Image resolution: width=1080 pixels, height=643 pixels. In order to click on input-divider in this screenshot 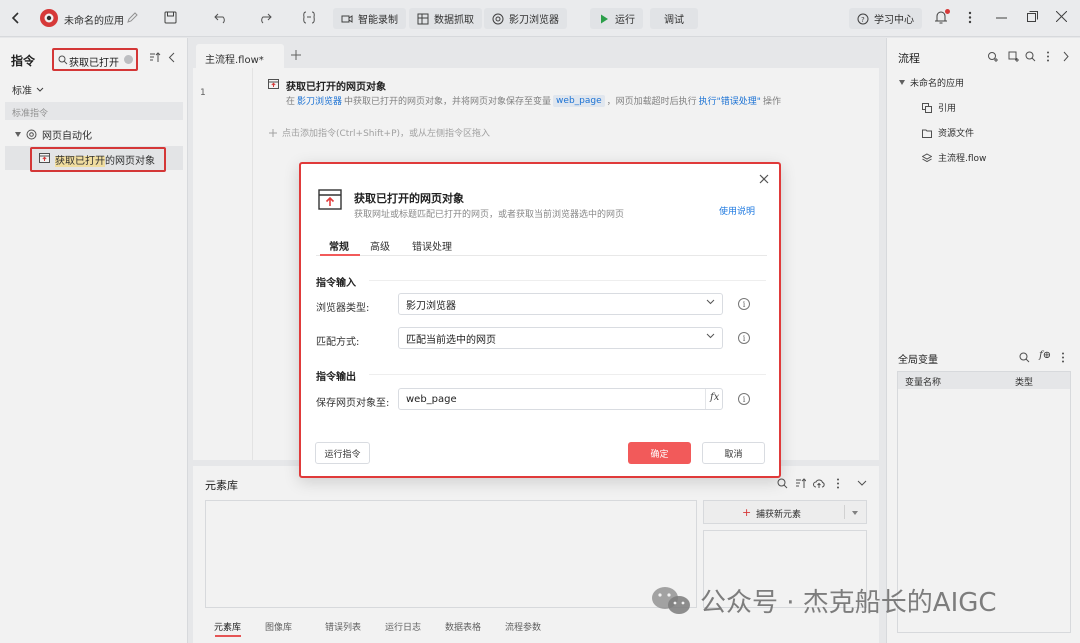, I will do `click(705, 399)`.